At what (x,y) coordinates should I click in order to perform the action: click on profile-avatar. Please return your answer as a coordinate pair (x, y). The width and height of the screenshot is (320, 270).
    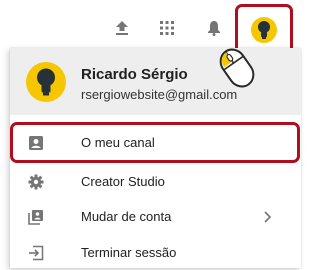
    Looking at the image, I should click on (46, 82).